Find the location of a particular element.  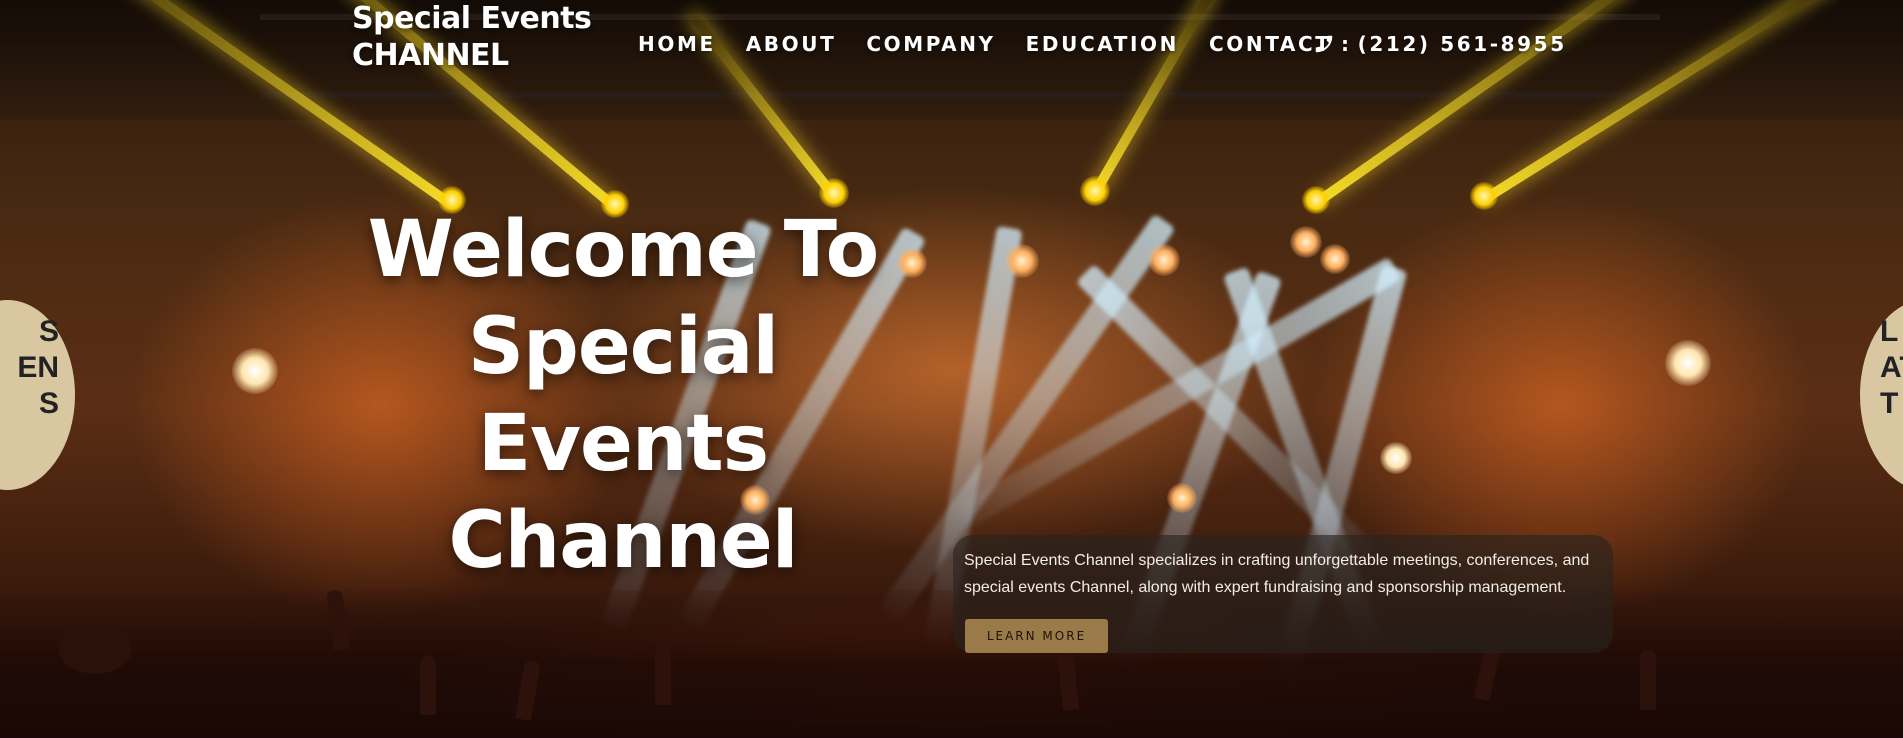

nav-education: EDUCATION is located at coordinates (1102, 44).